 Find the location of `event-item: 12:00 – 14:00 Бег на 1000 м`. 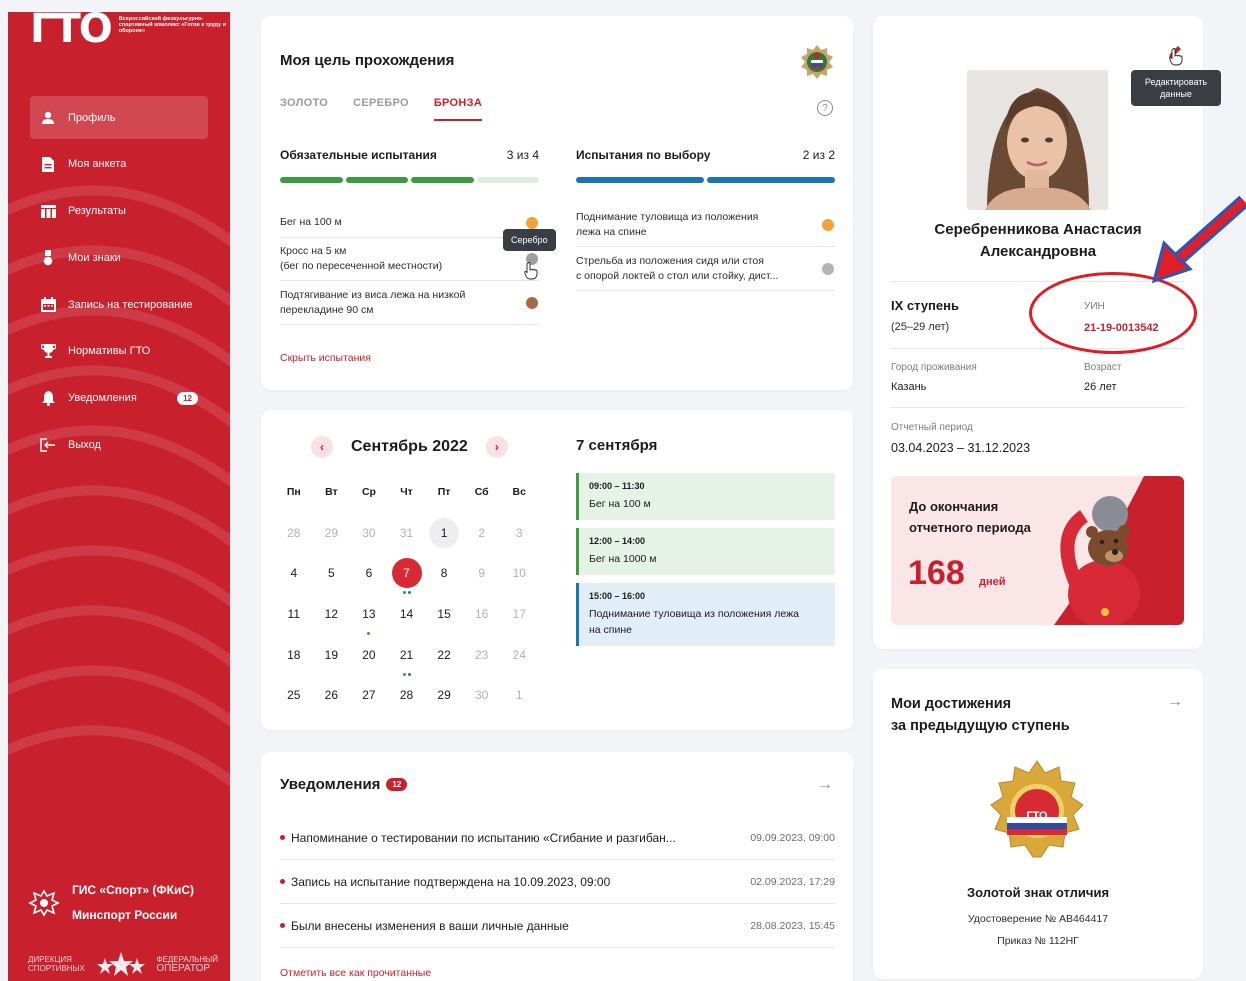

event-item: 12:00 – 14:00 Бег на 1000 м is located at coordinates (705, 551).